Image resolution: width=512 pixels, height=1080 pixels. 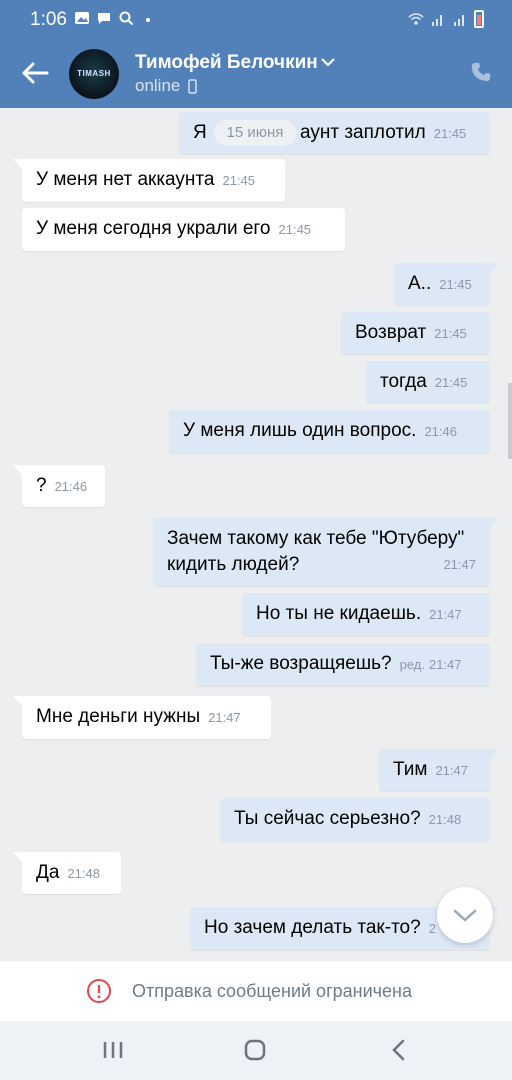 I want to click on scroll-down-button, so click(x=465, y=915).